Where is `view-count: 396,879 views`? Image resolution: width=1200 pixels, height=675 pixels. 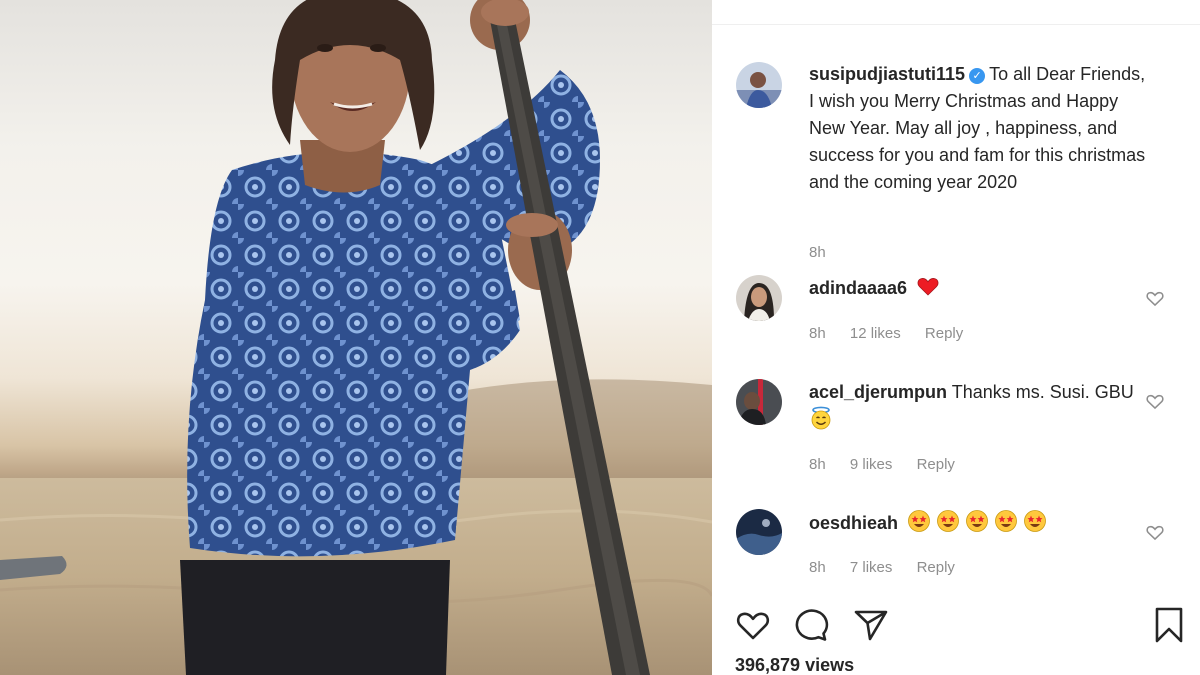
view-count: 396,879 views is located at coordinates (794, 665).